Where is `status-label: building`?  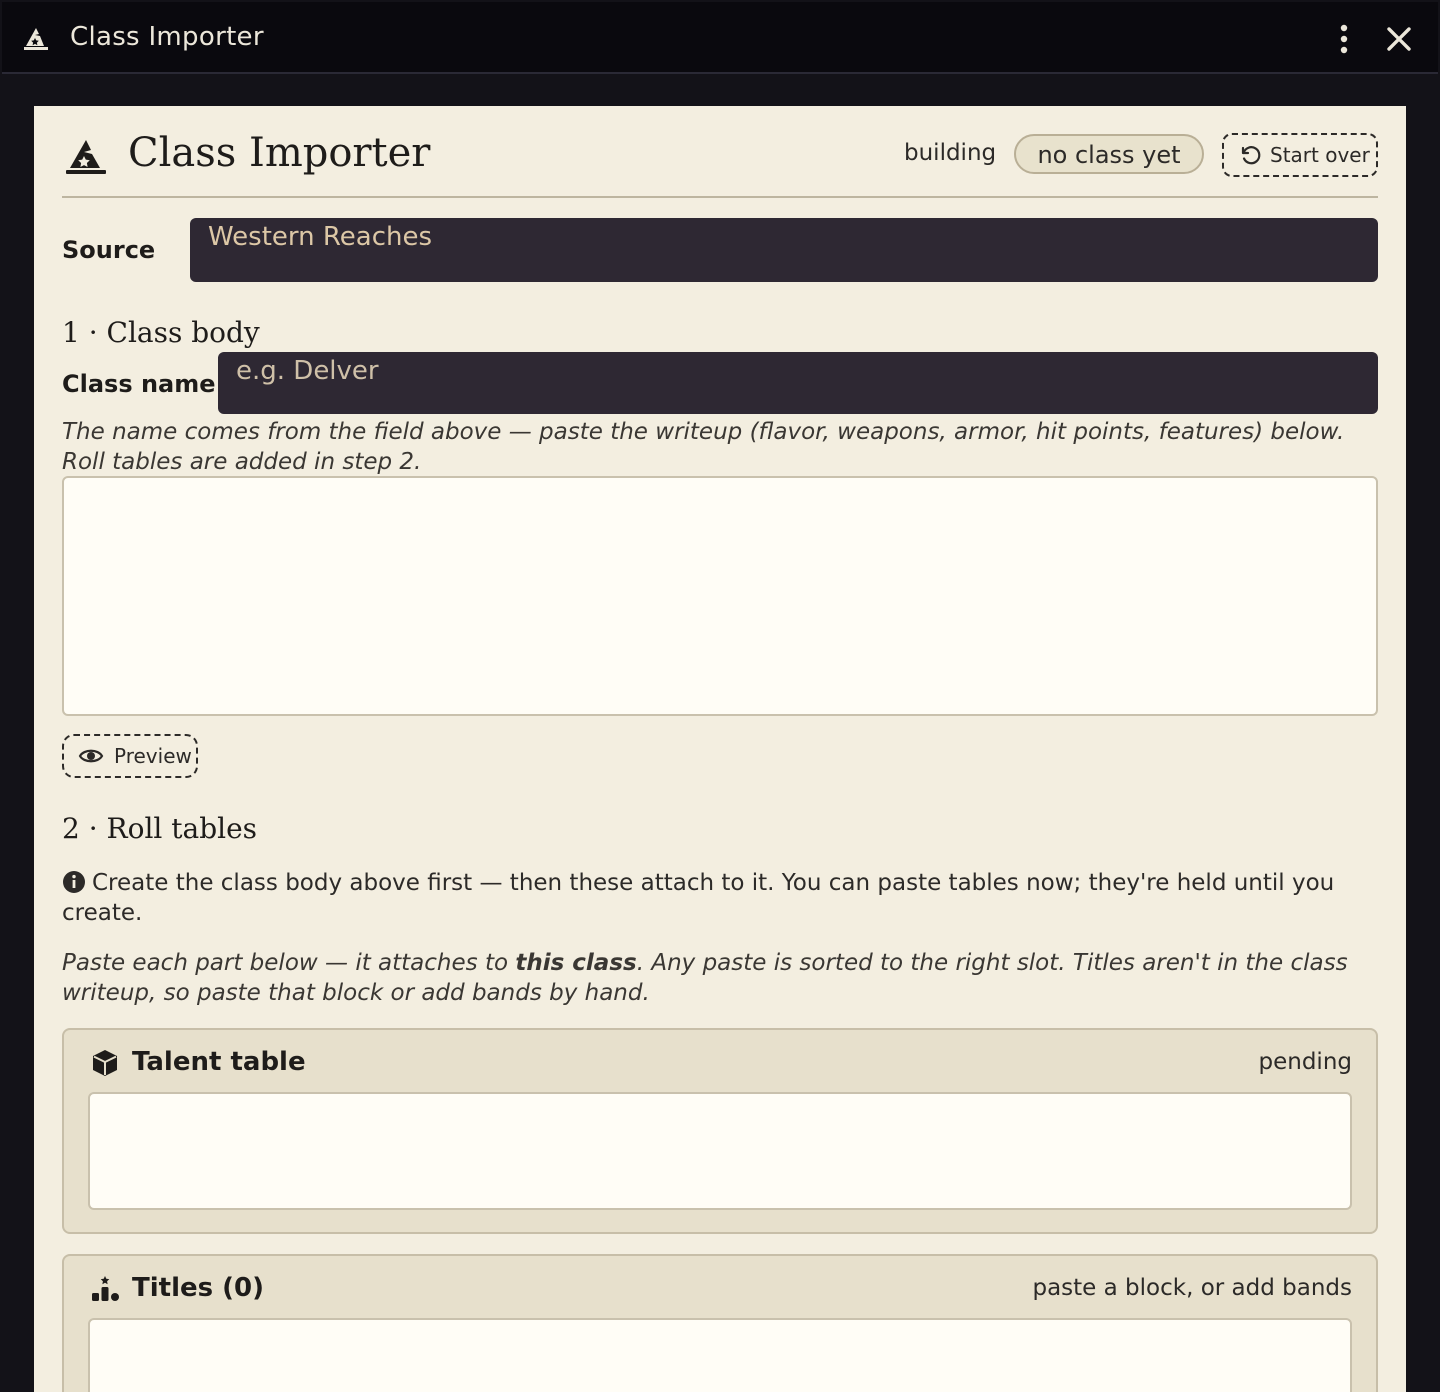 status-label: building is located at coordinates (950, 153).